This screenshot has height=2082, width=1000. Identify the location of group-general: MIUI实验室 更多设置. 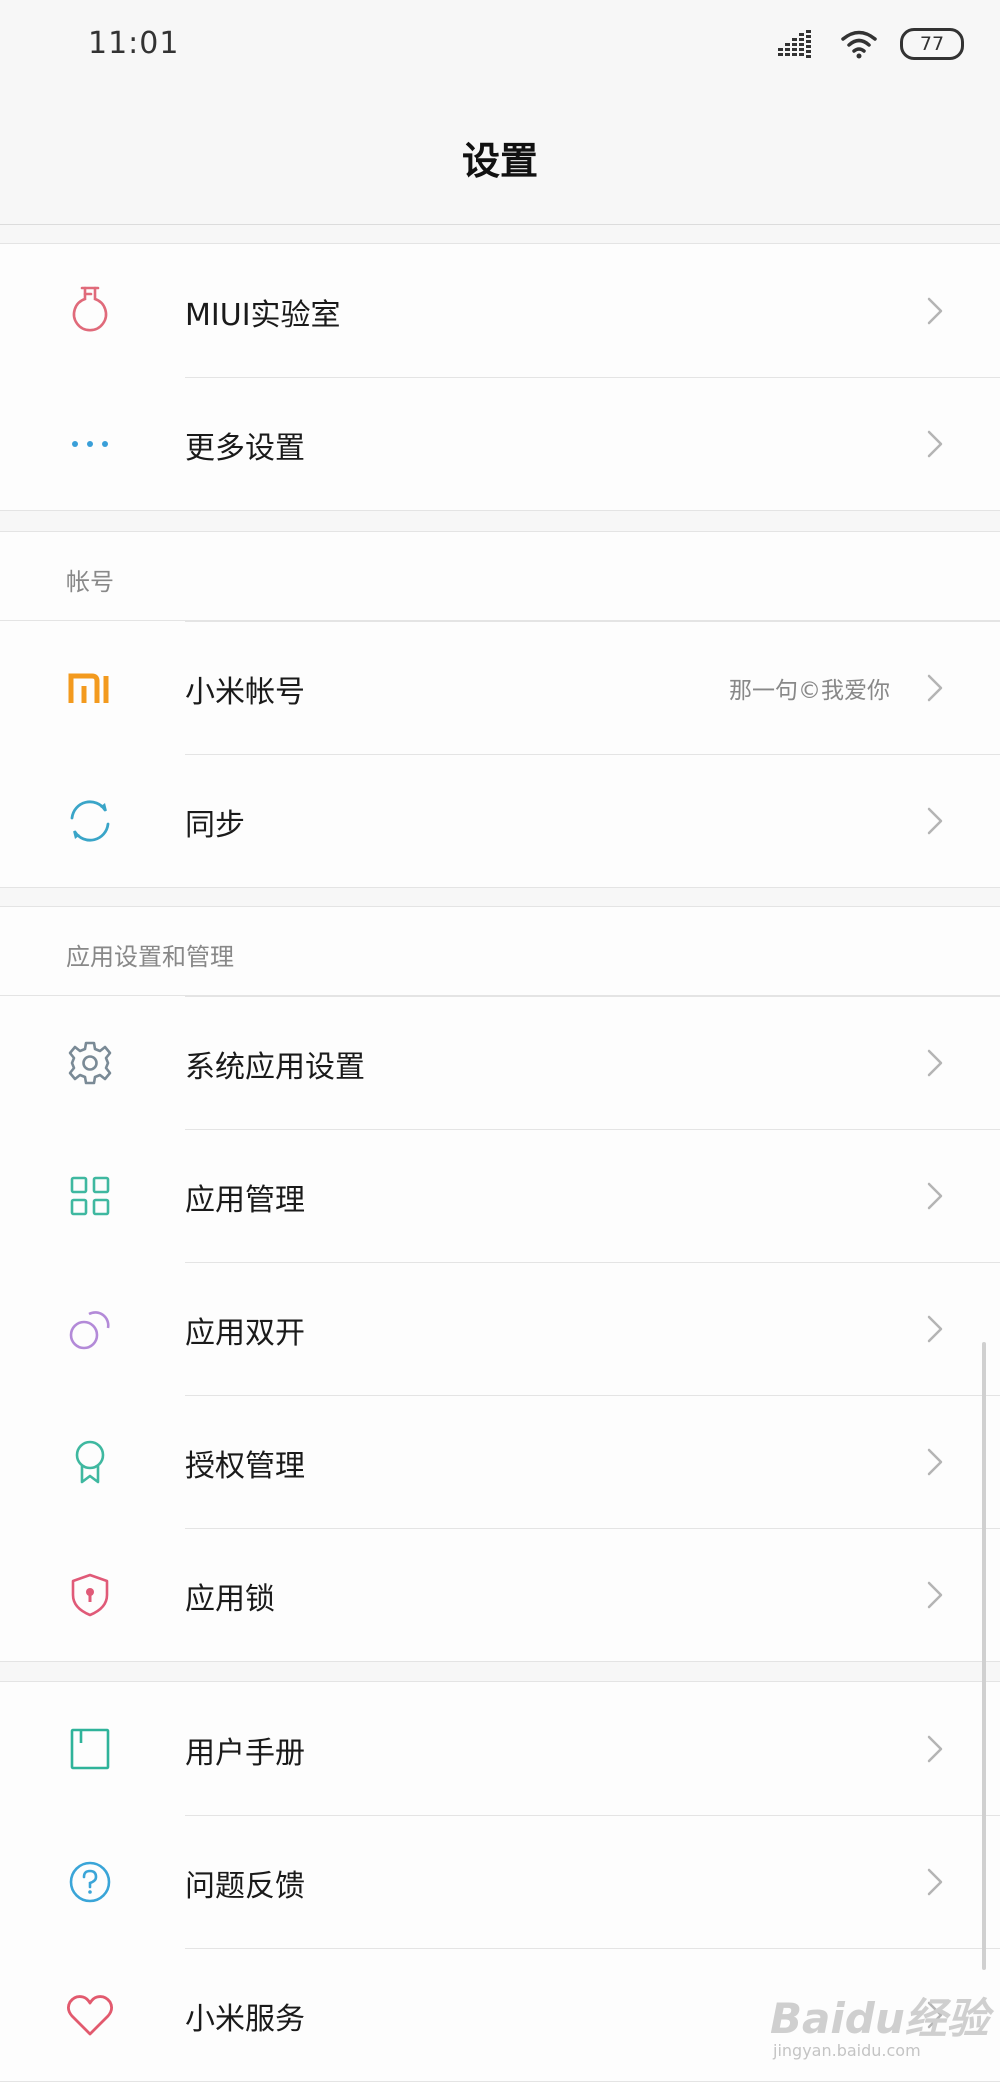
(500, 377).